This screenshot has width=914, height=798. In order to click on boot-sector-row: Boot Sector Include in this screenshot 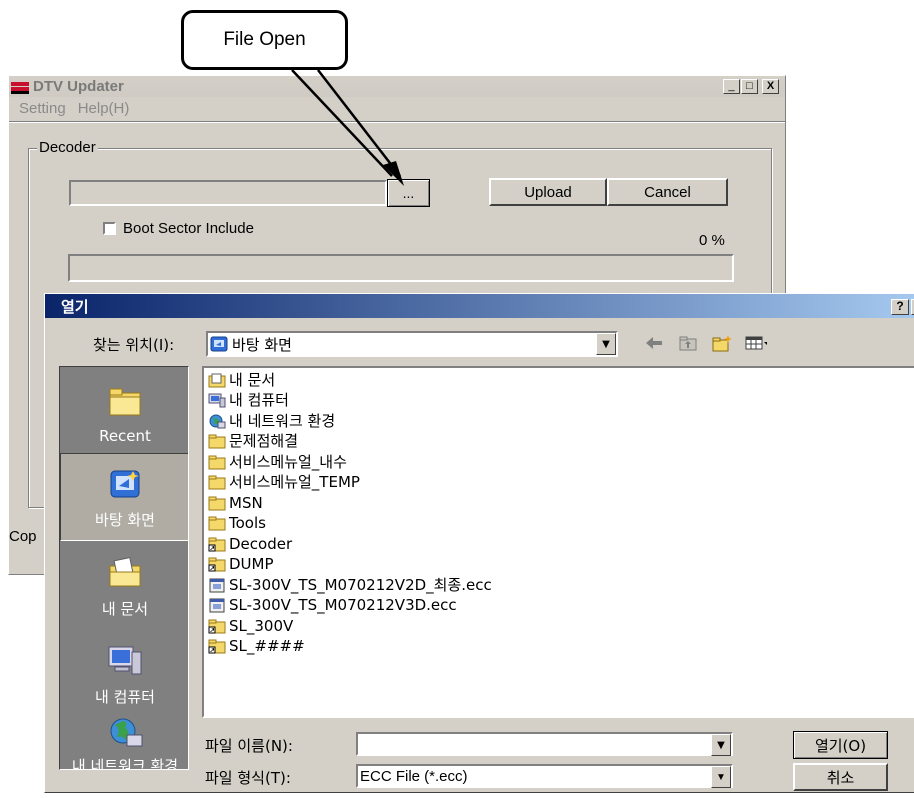, I will do `click(178, 228)`.